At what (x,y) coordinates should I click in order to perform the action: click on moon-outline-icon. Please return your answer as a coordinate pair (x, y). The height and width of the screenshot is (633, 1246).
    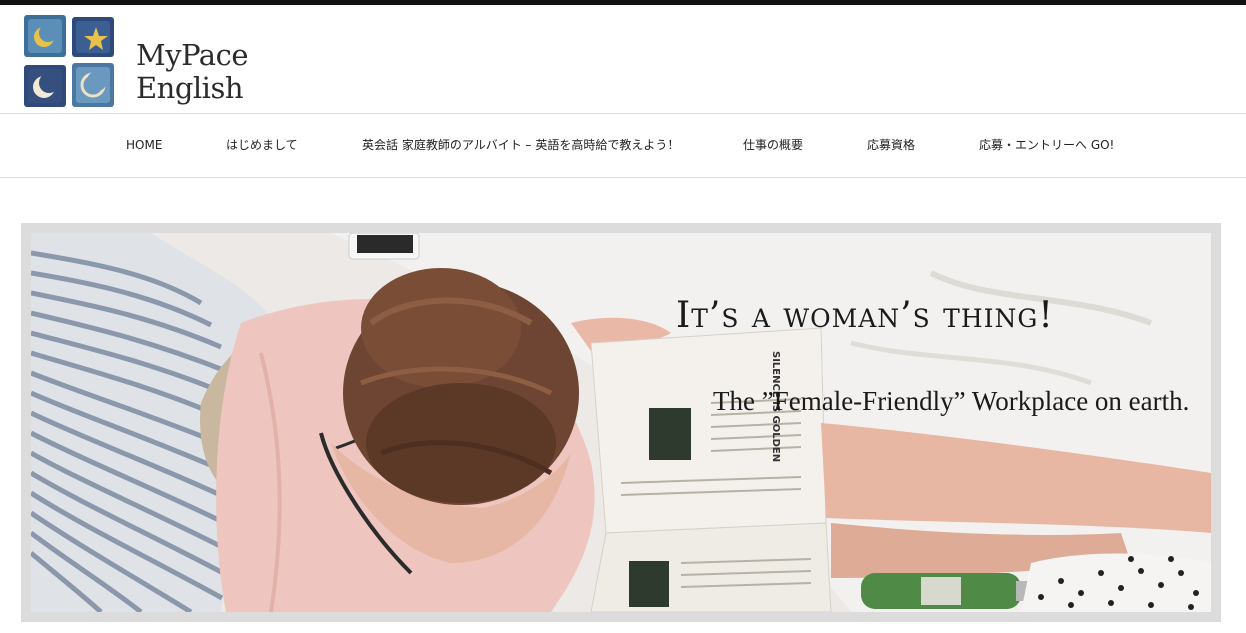
    Looking at the image, I should click on (93, 85).